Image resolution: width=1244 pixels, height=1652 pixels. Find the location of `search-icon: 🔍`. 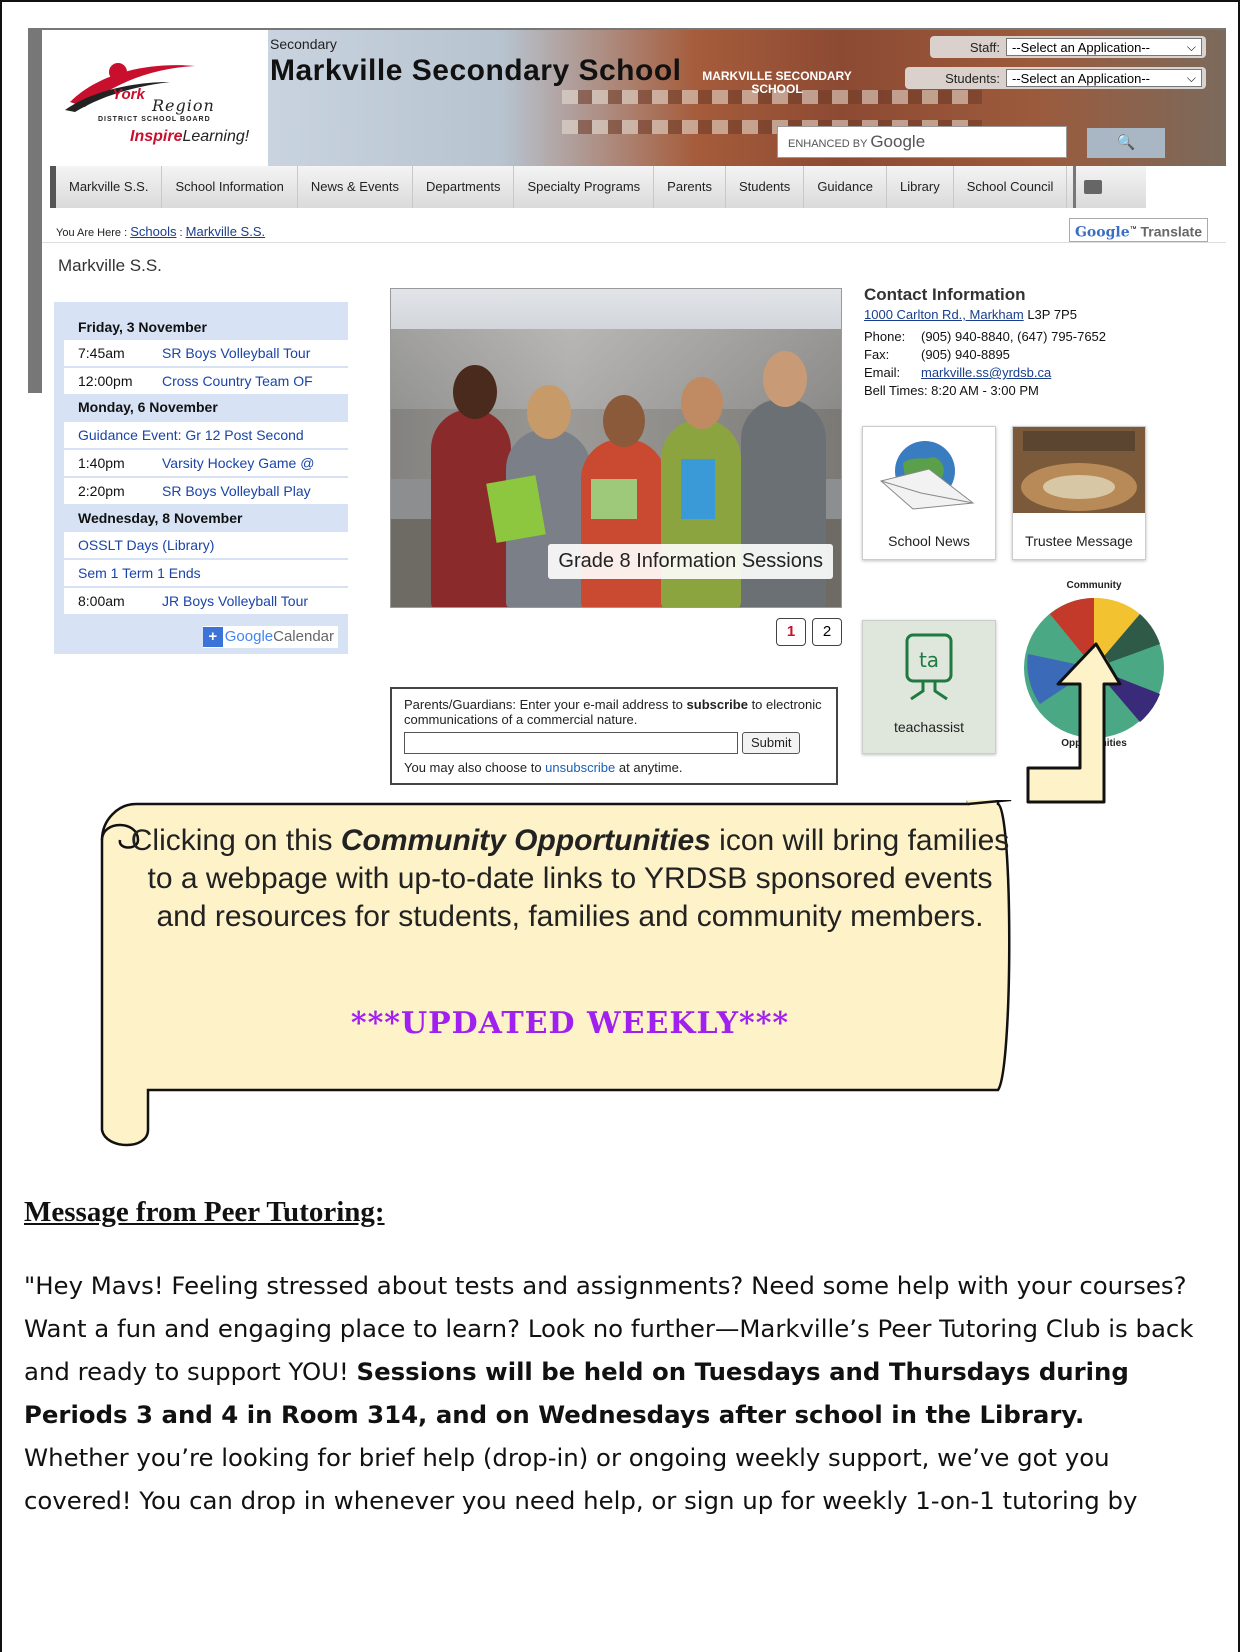

search-icon: 🔍 is located at coordinates (1126, 142).